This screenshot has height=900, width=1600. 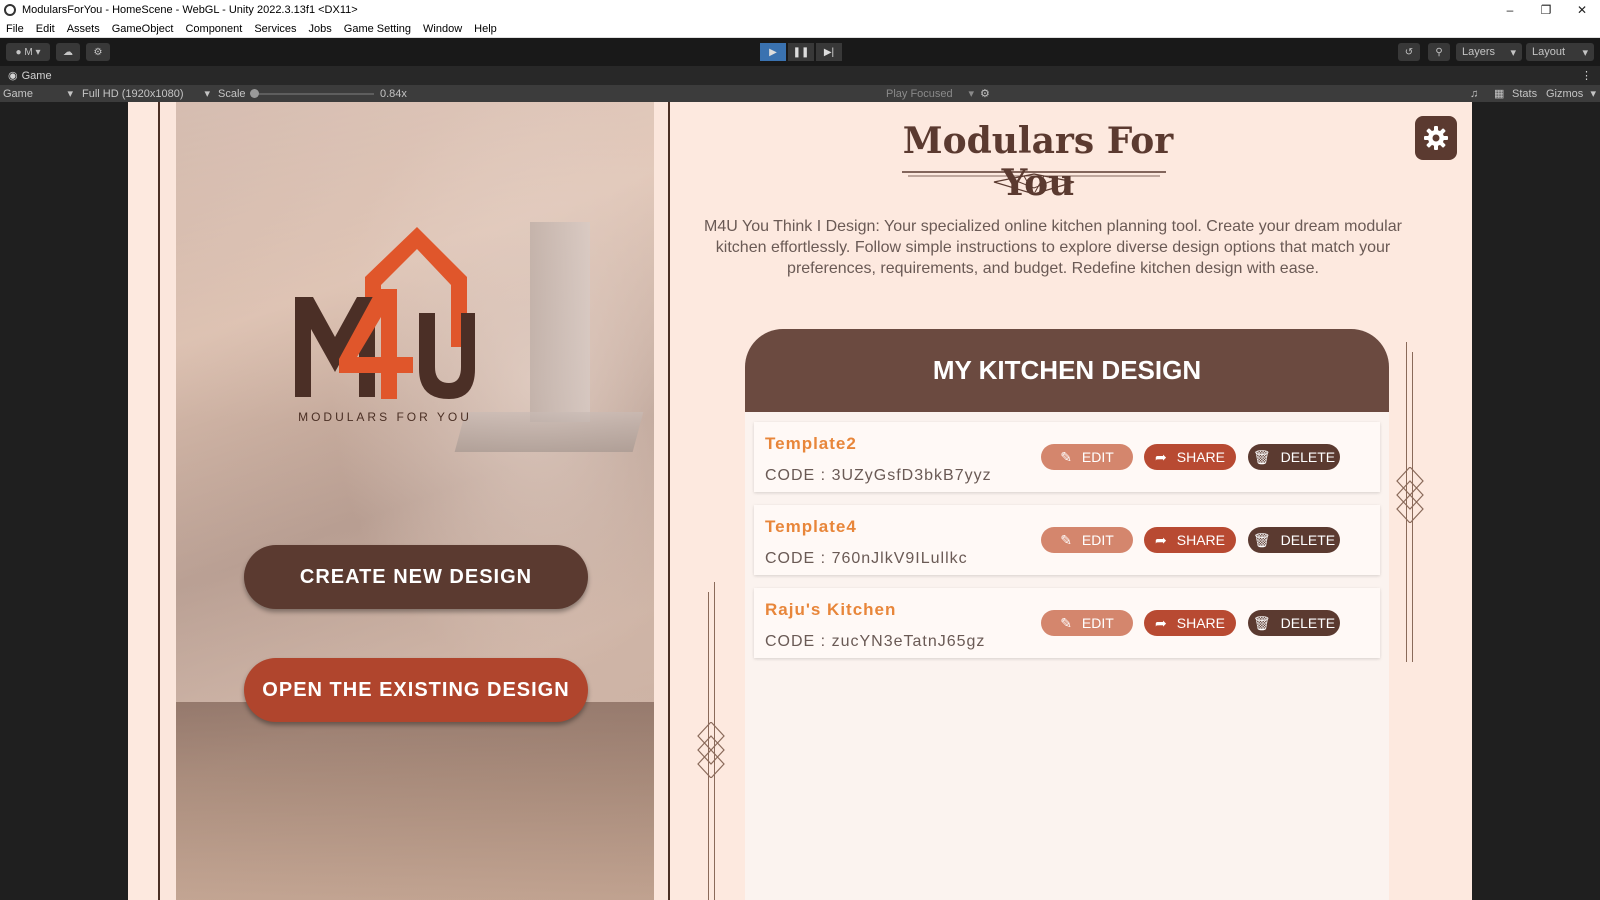 I want to click on step-icon: ▶|, so click(x=829, y=52).